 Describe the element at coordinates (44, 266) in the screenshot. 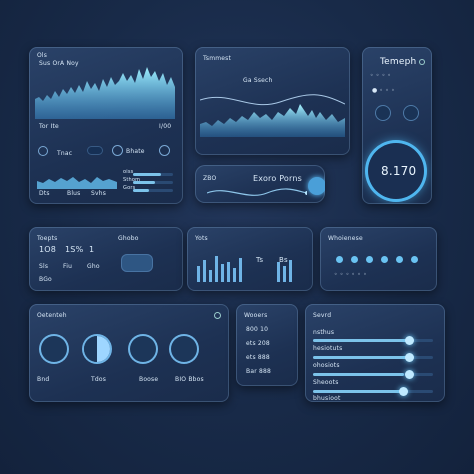

I see `small-label-1: Sls` at that location.